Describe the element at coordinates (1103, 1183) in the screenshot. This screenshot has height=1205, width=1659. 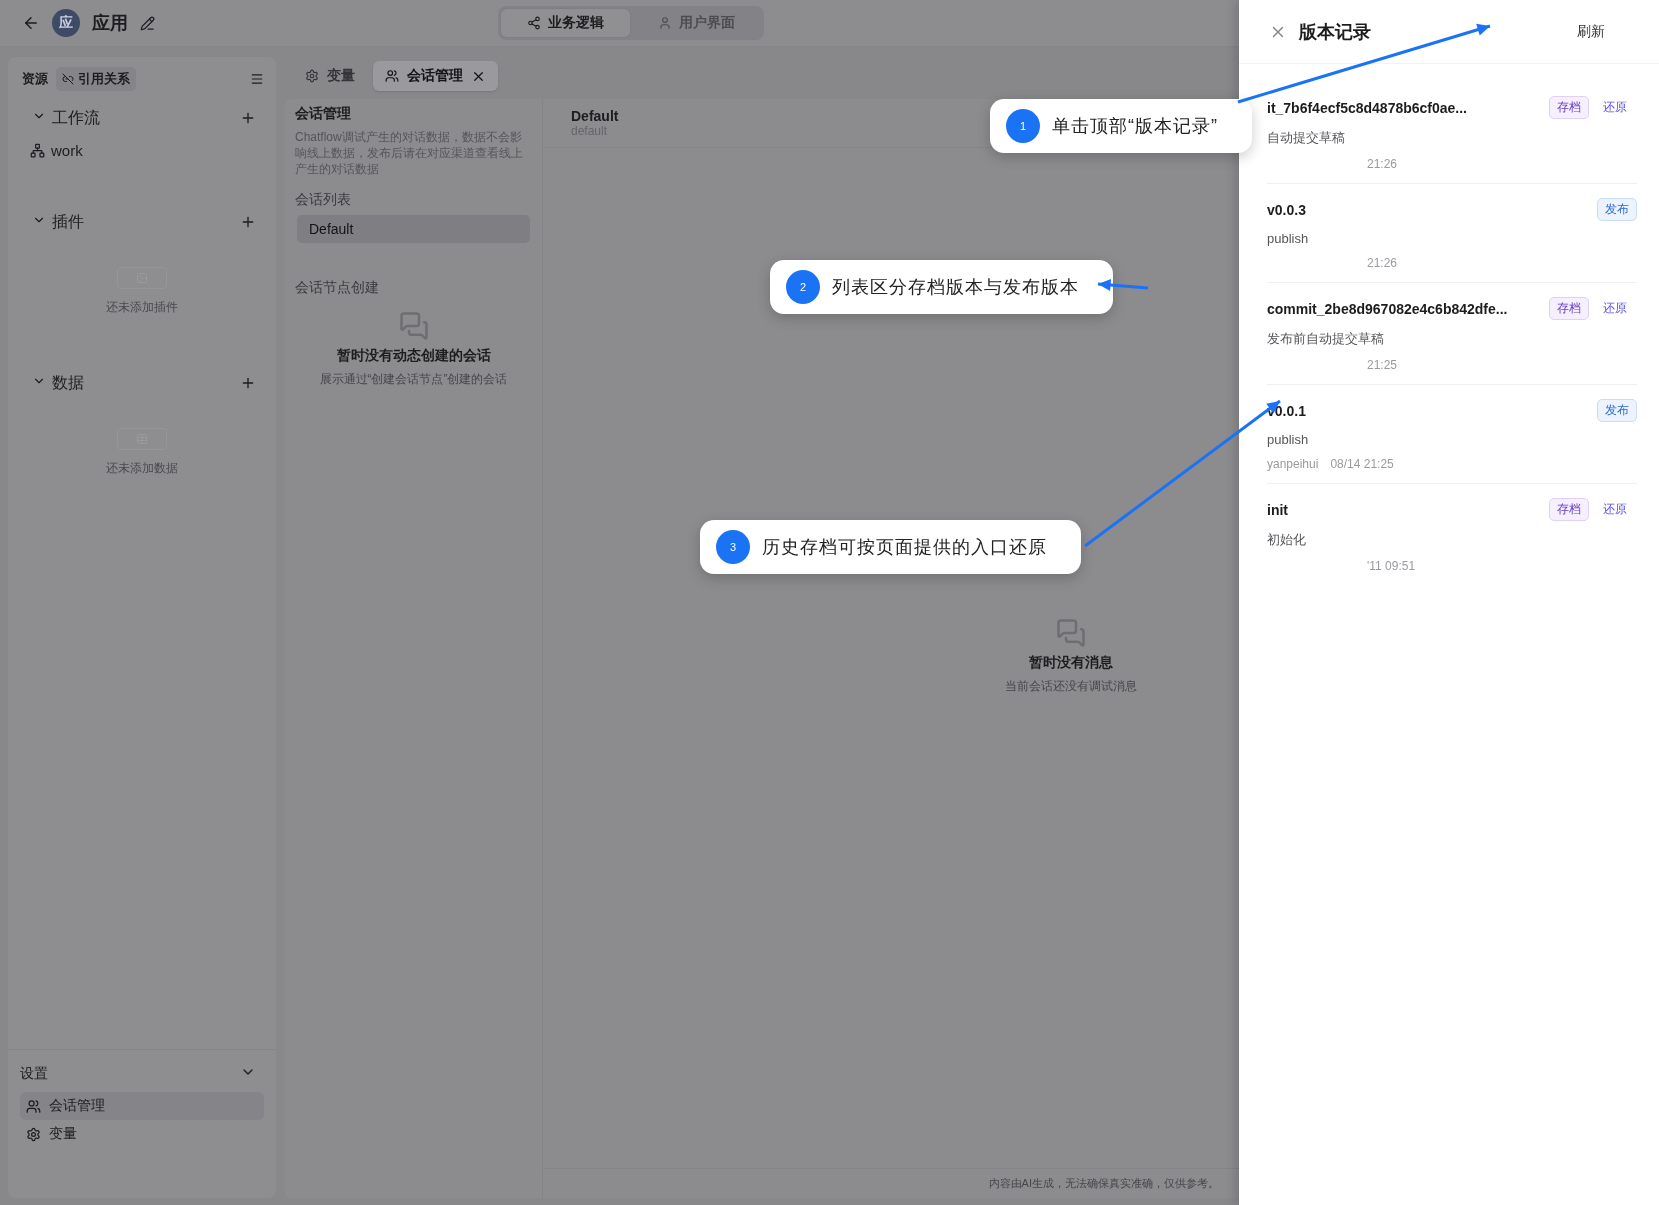
I see `disclaimer: 内容由AI生成，无法确保真实准确，仅供参考。` at that location.